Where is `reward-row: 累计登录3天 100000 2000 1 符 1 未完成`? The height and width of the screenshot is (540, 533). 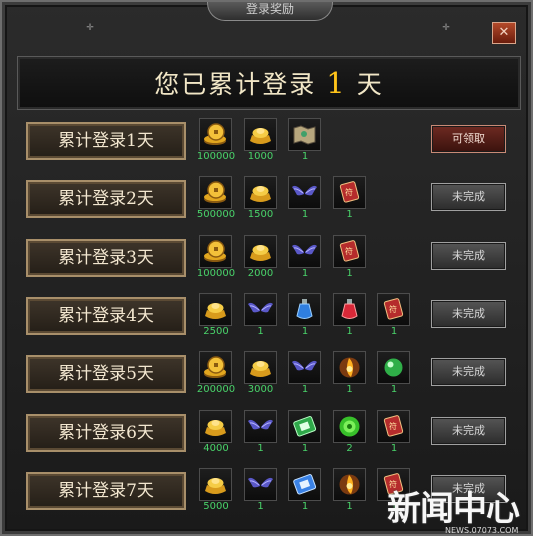 reward-row: 累计登录3天 100000 2000 1 符 1 未完成 is located at coordinates (268, 257).